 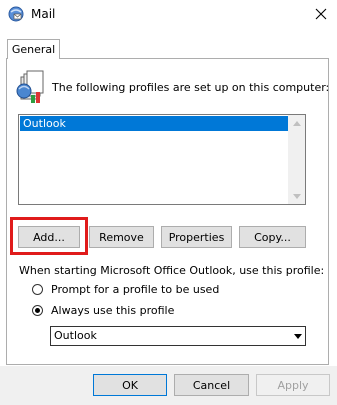 What do you see at coordinates (75, 335) in the screenshot?
I see `profile-select-value: Outlook` at bounding box center [75, 335].